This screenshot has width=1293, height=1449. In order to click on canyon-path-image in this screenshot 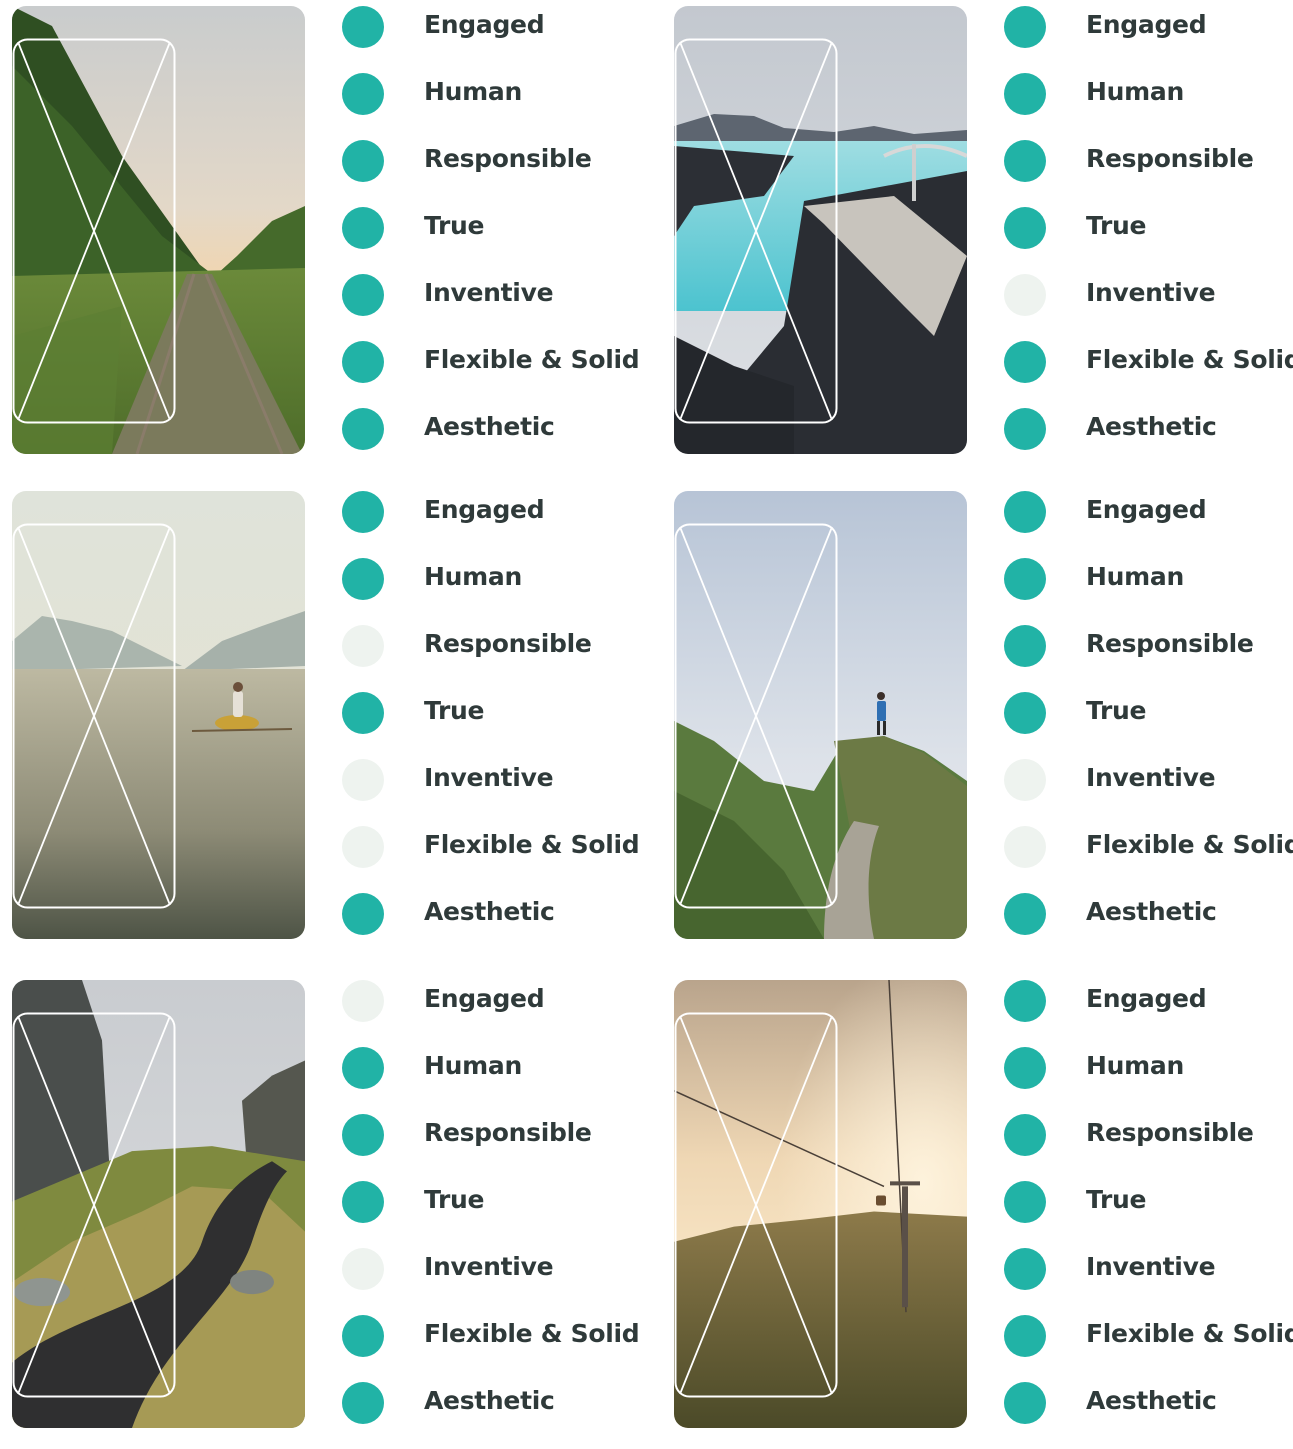, I will do `click(158, 1204)`.